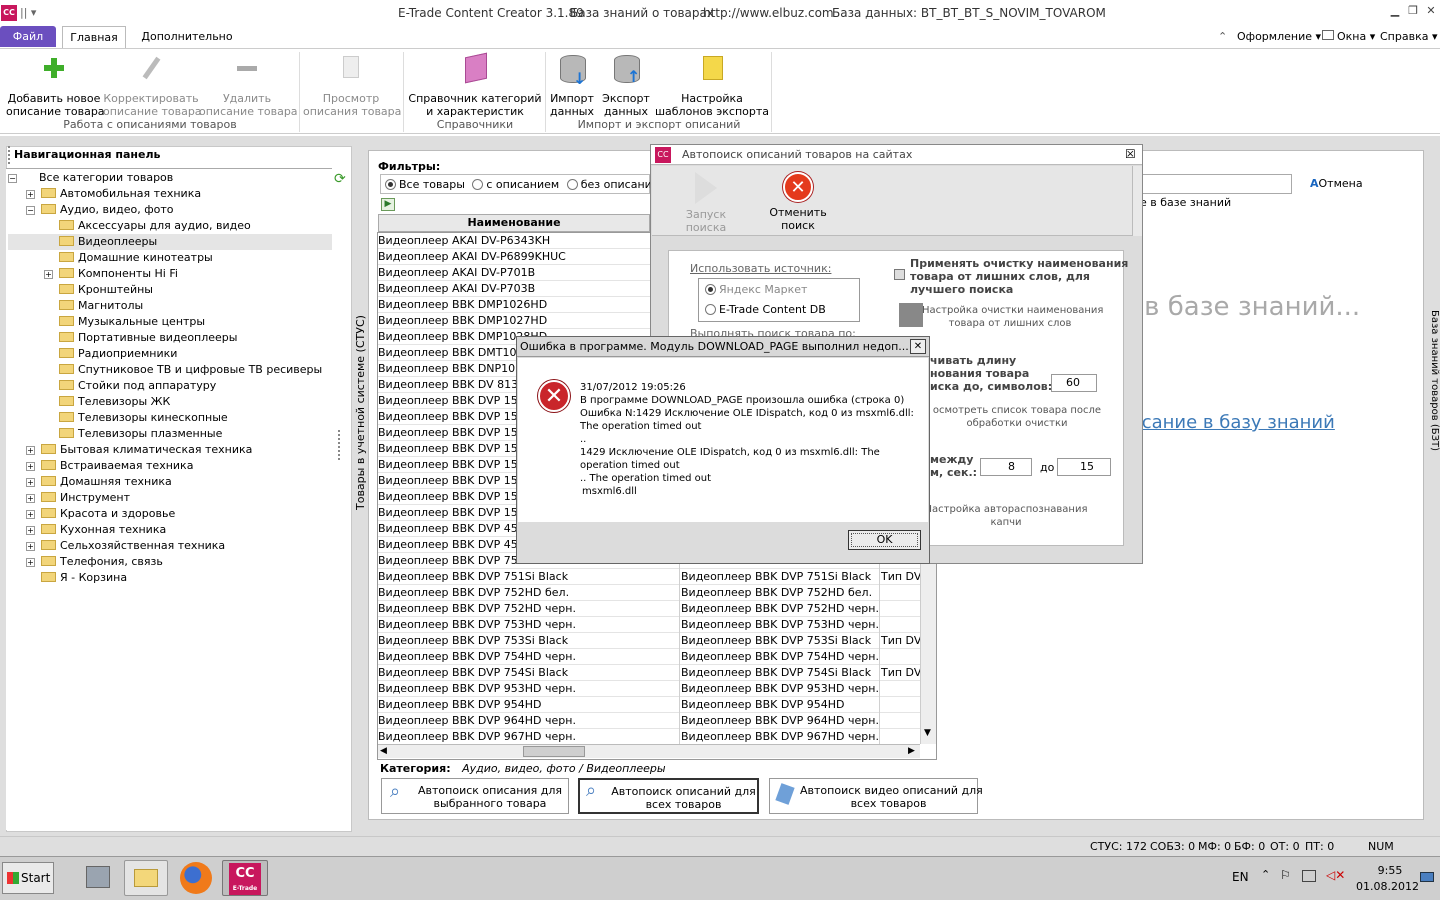 This screenshot has width=1440, height=900. Describe the element at coordinates (911, 751) in the screenshot. I see `scroll-right-icon: ▶` at that location.